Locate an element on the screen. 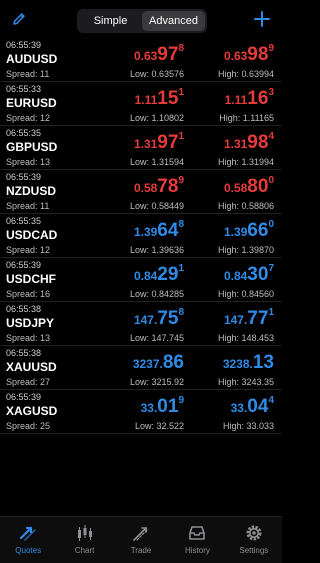  ask-price: 1.31984 is located at coordinates (248, 142).